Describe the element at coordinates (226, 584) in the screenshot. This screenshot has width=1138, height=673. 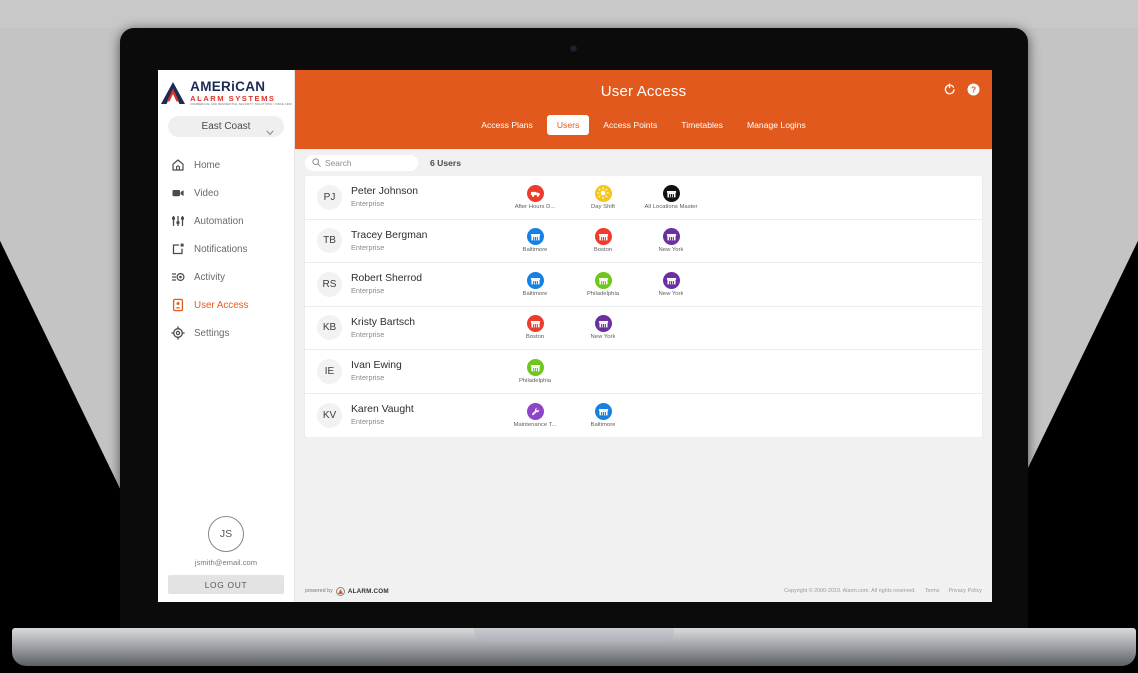
I see `logout-button: LOG OUT` at that location.